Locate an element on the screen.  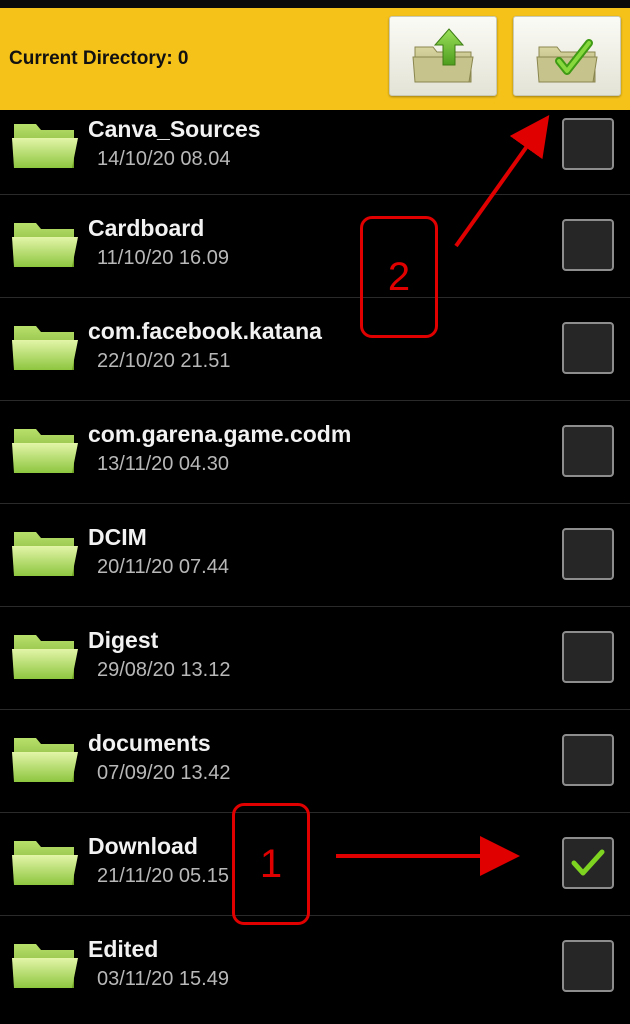
list-item: Cardboard 11/10/20 16.09 is located at coordinates (315, 245).